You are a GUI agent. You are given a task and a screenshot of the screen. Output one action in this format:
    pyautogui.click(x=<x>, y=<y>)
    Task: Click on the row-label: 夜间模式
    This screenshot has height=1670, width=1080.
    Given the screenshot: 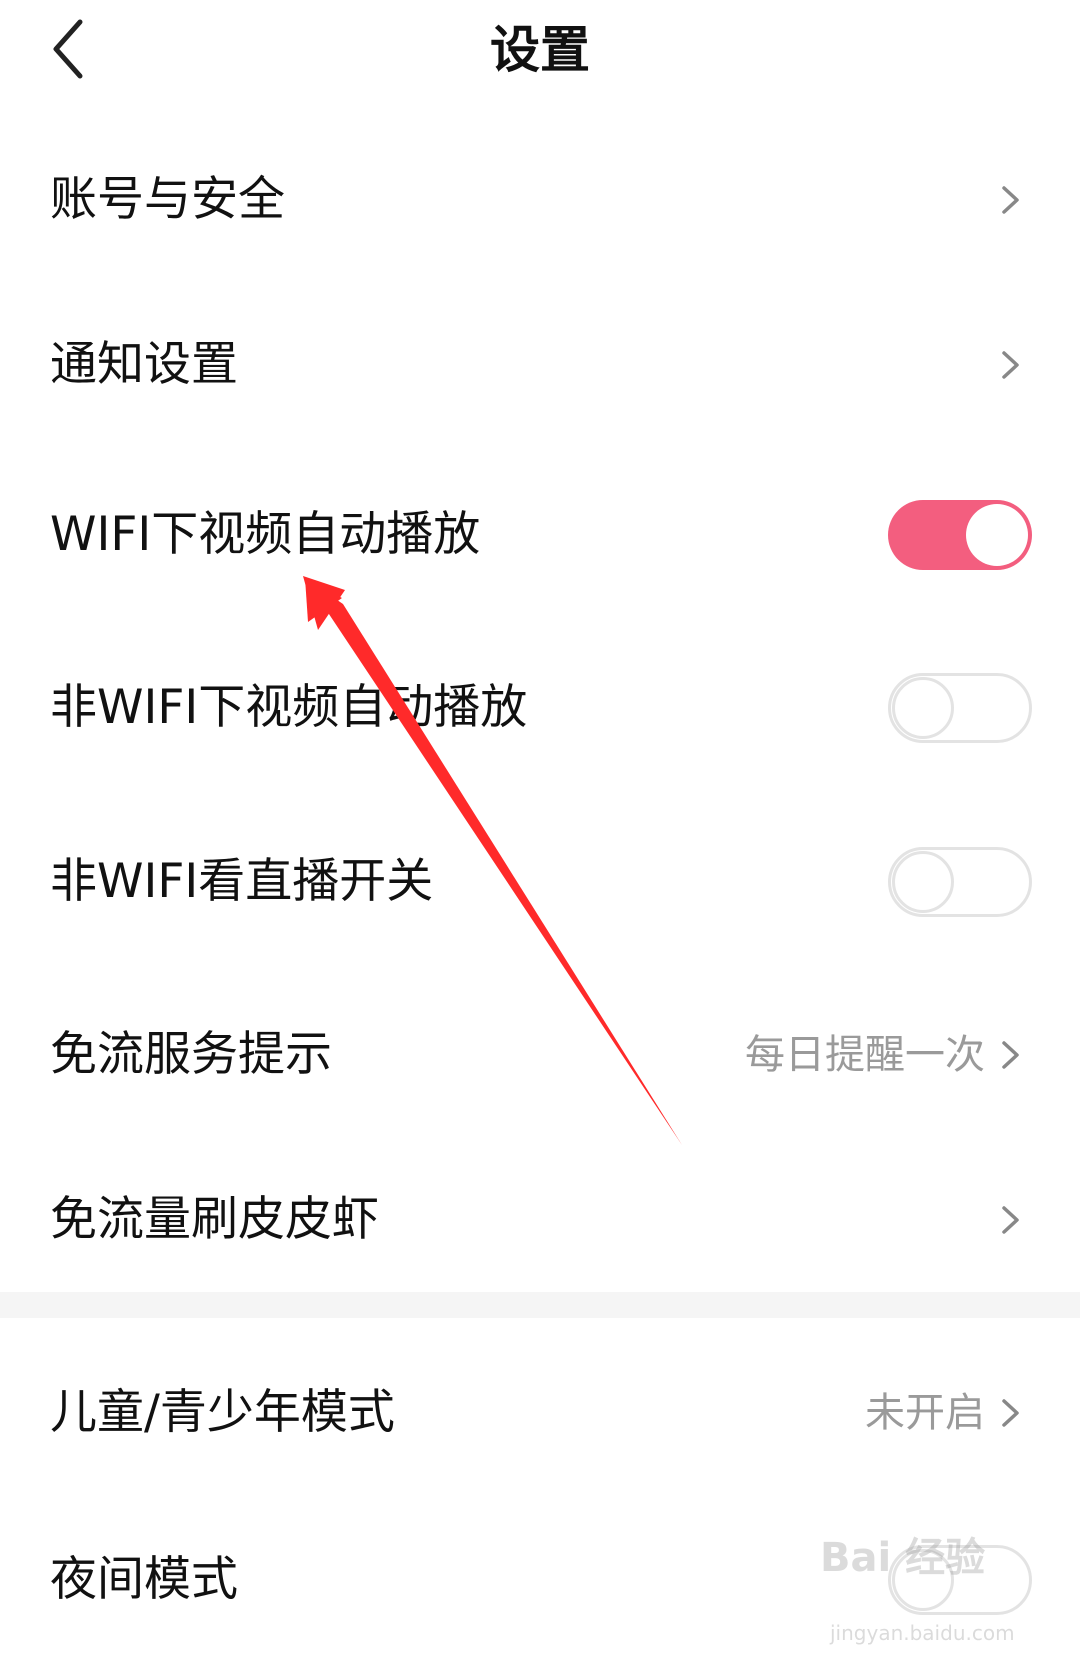 What is the action you would take?
    pyautogui.click(x=144, y=1579)
    